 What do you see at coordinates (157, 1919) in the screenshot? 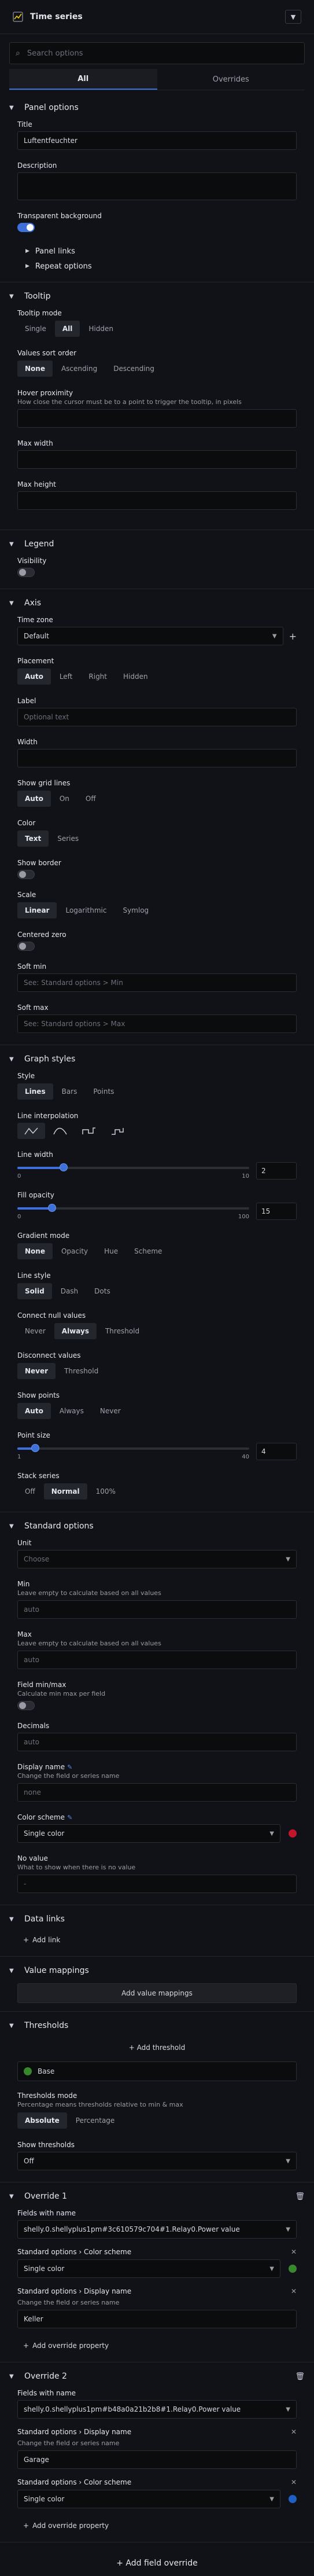
I see `data-links-header: ▼ Data links` at bounding box center [157, 1919].